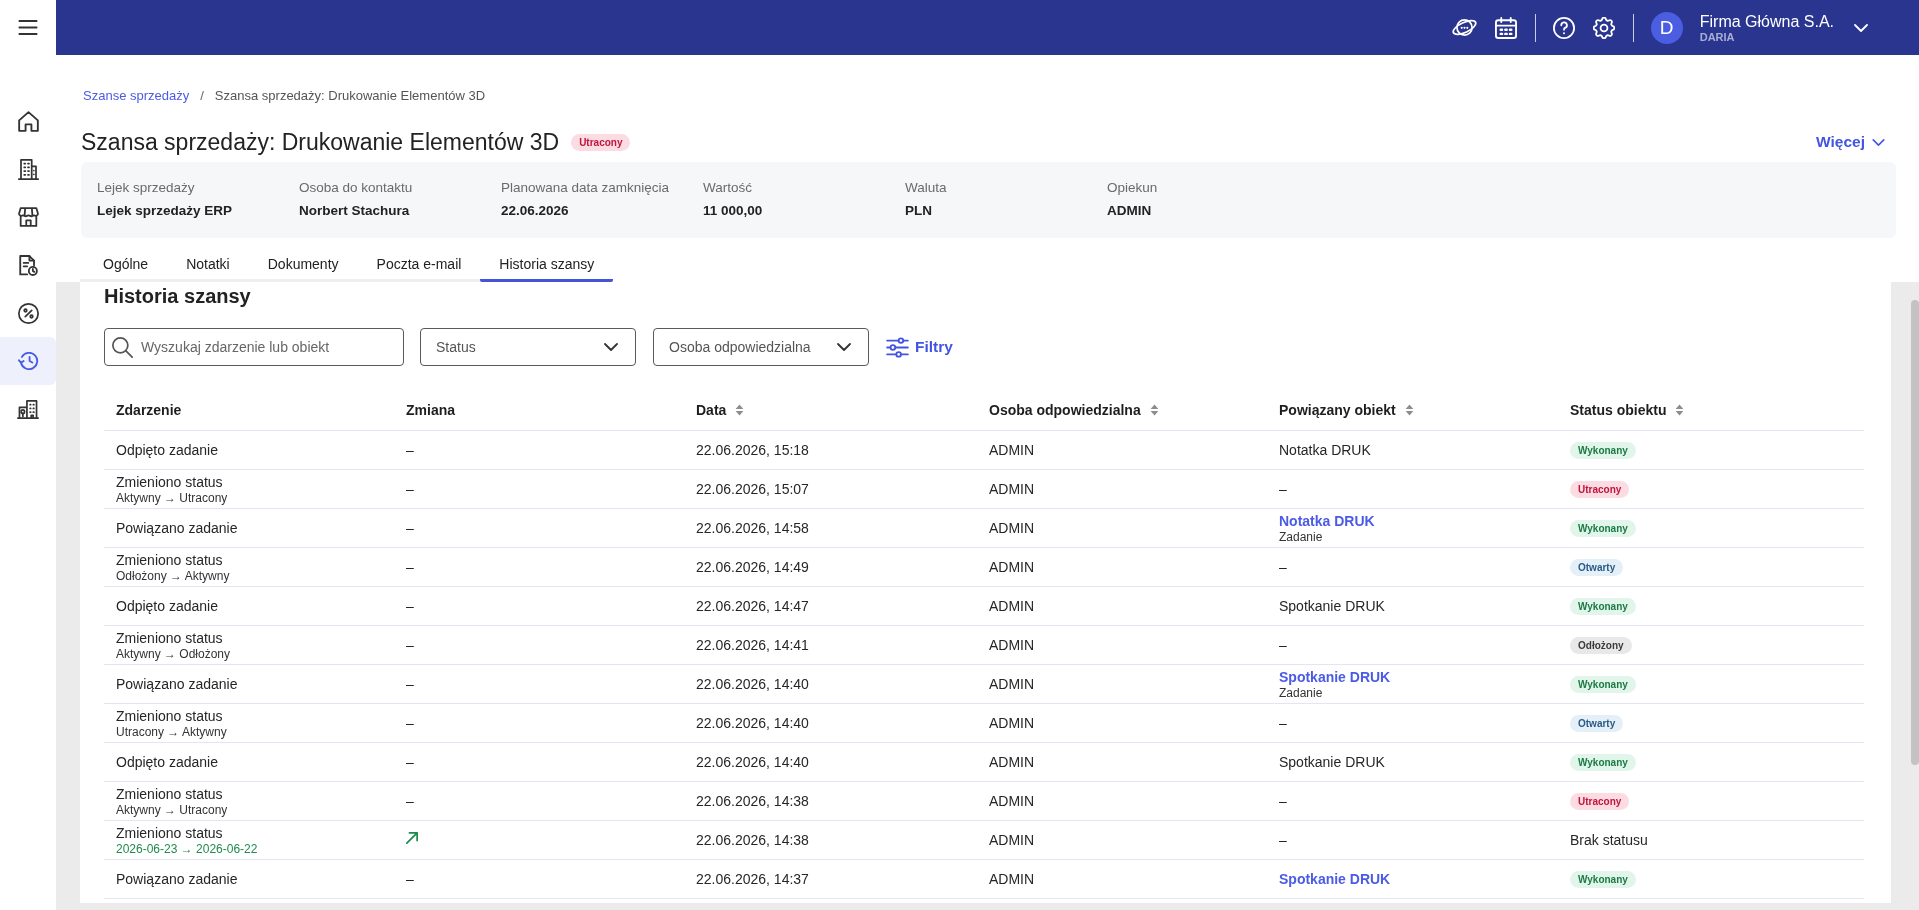 Image resolution: width=1919 pixels, height=910 pixels. What do you see at coordinates (28, 27) in the screenshot?
I see `menu-icon` at bounding box center [28, 27].